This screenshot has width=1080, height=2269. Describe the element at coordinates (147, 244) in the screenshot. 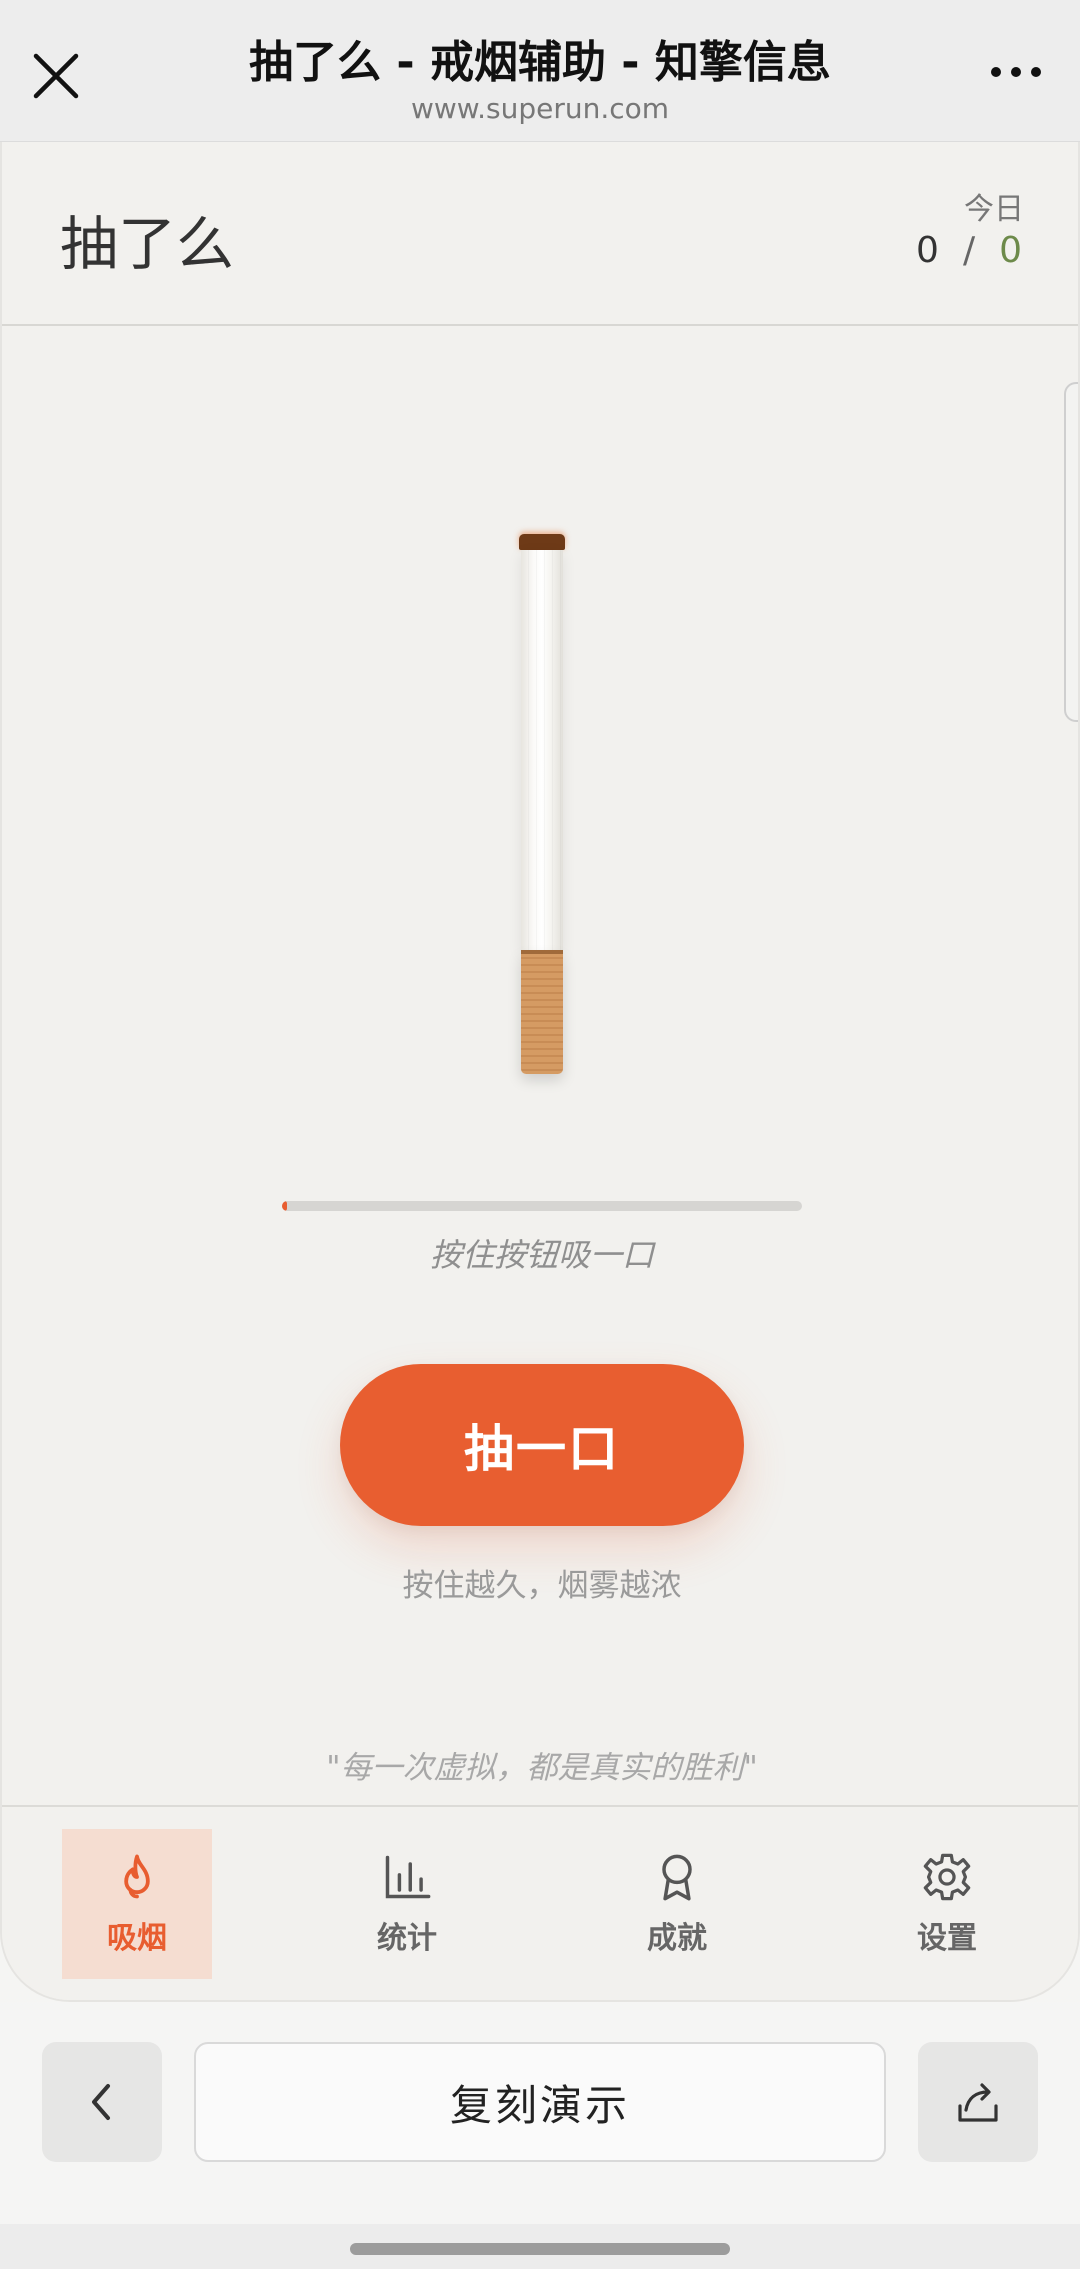

I see `app-title: 抽了么` at that location.